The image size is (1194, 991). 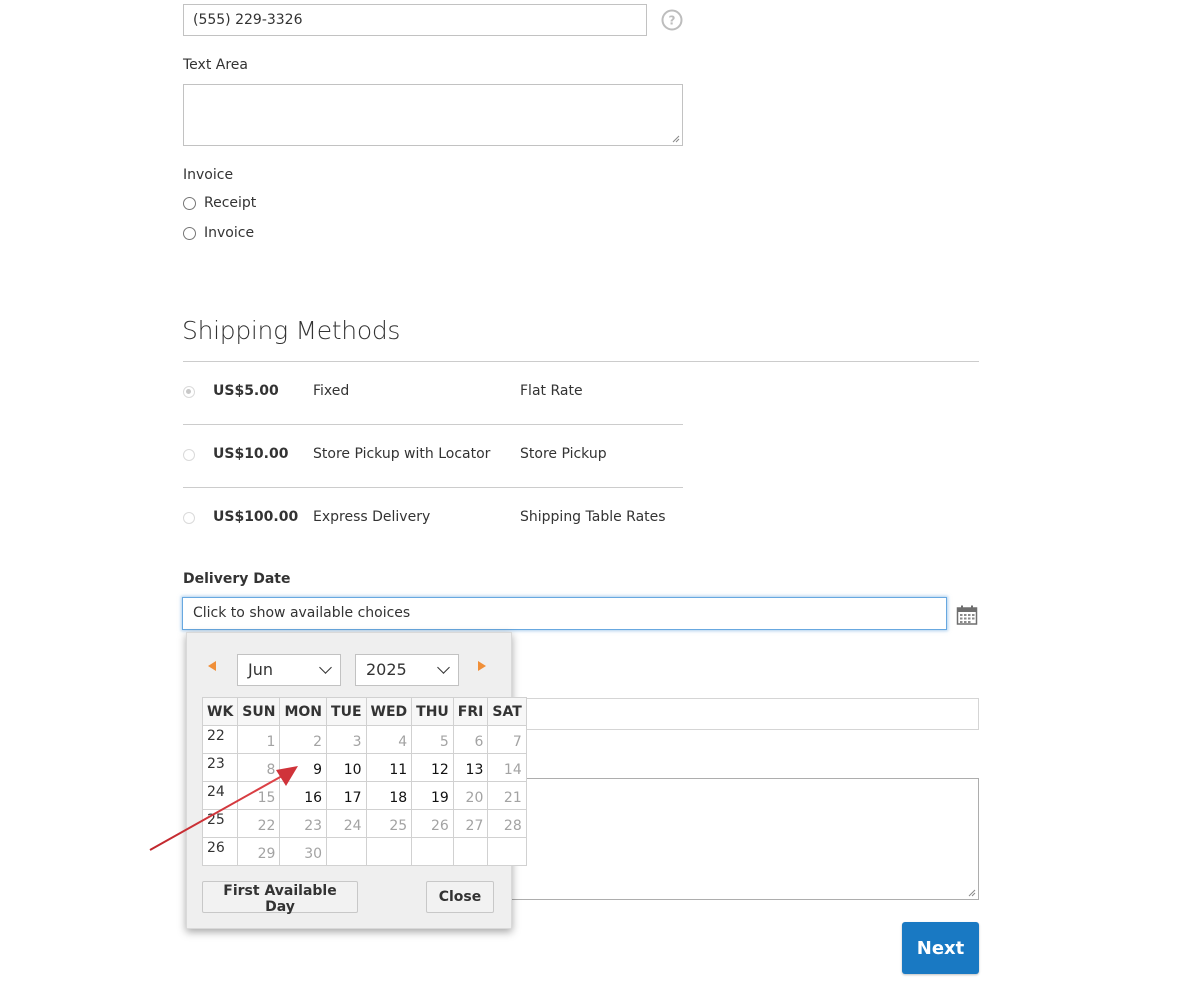 I want to click on year-select-value: 2025, so click(x=386, y=669).